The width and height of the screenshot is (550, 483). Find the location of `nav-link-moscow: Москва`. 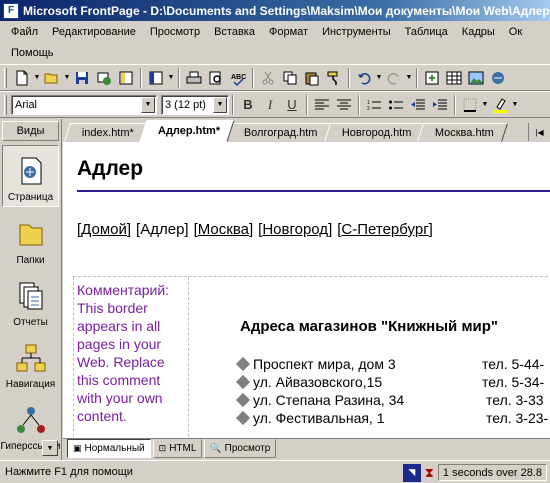

nav-link-moscow: Москва is located at coordinates (223, 229).